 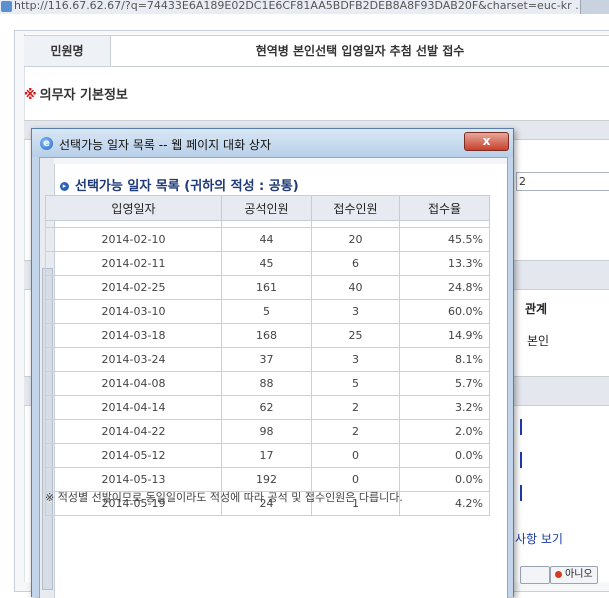 I want to click on cell-date: 2014-02-11, so click(x=133, y=263).